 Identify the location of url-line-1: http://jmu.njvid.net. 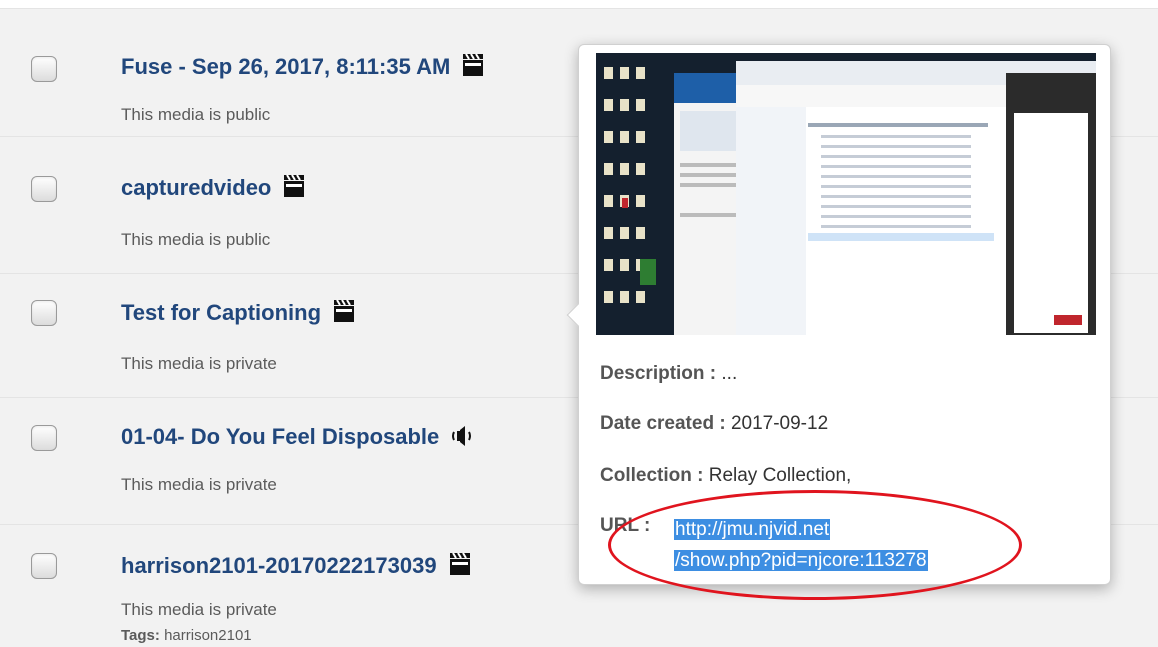
(752, 529).